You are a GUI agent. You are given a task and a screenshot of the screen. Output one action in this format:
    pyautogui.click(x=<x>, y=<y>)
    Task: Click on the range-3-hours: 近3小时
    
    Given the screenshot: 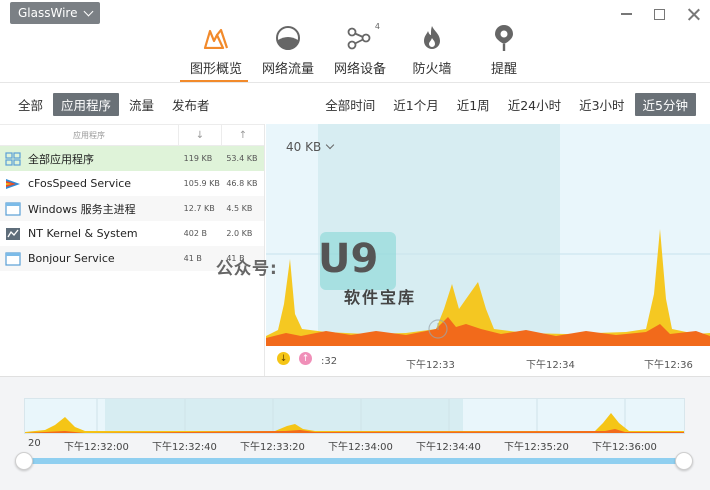 What is the action you would take?
    pyautogui.click(x=601, y=104)
    